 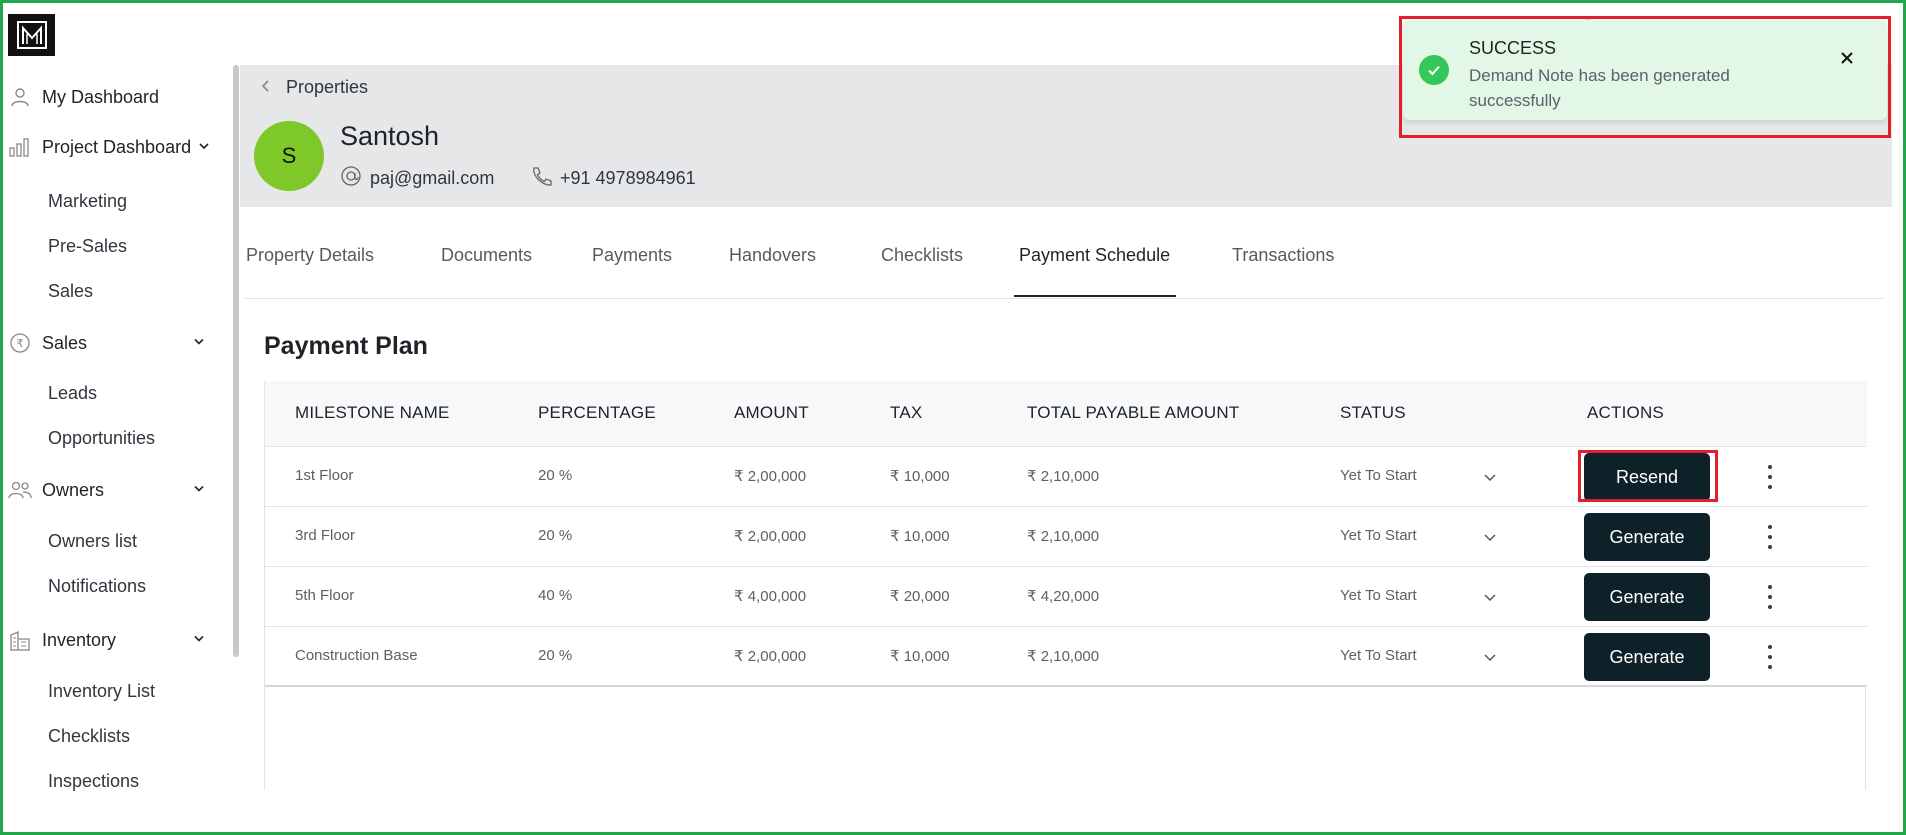 I want to click on close-icon, so click(x=1847, y=58).